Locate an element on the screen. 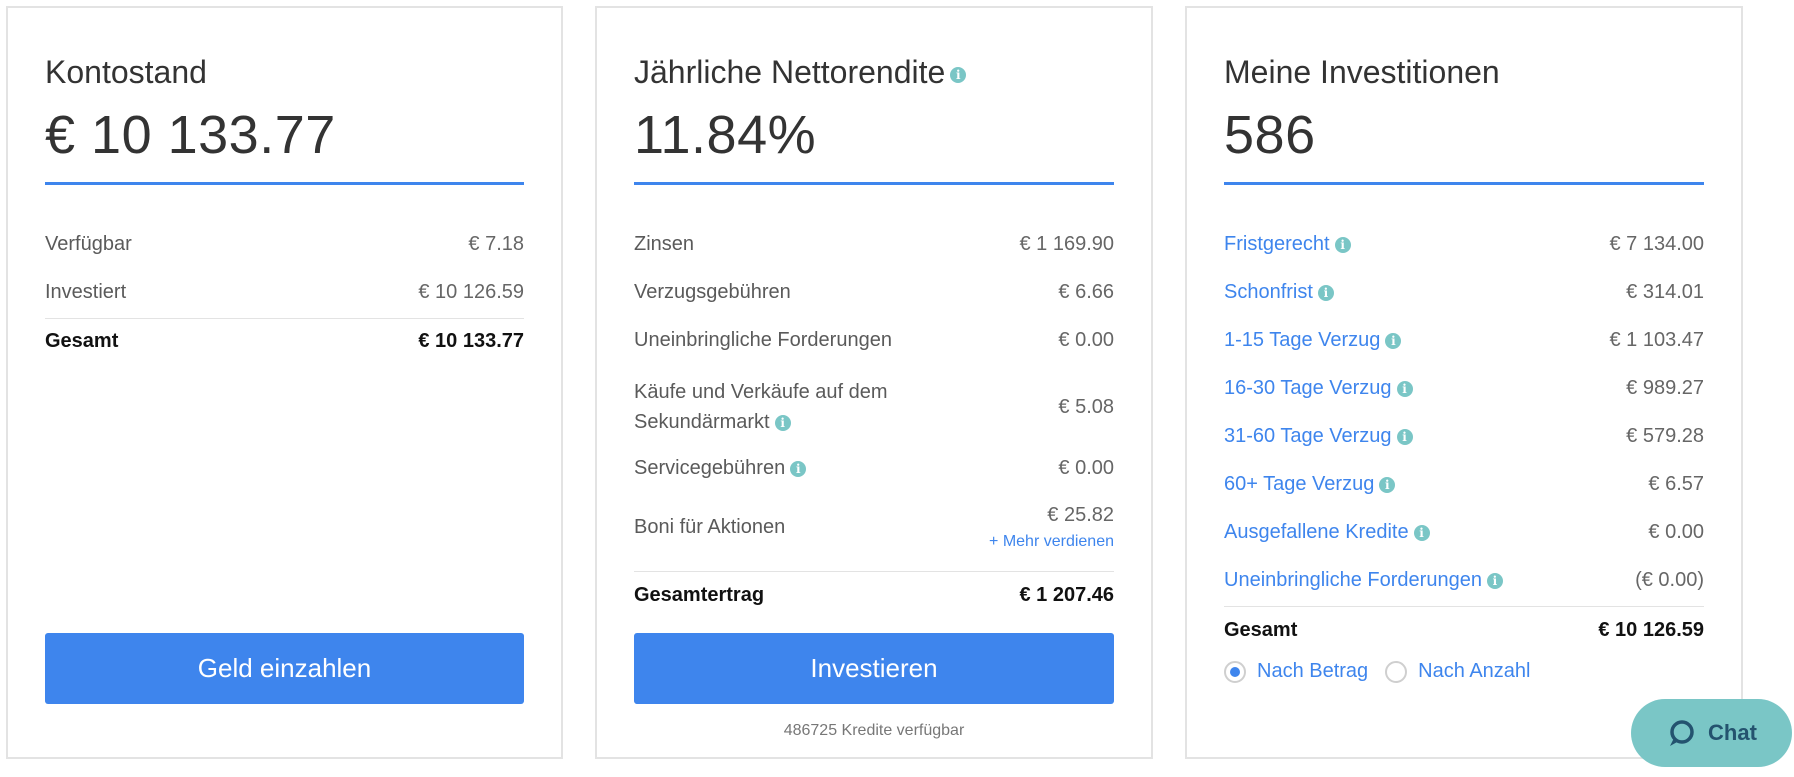 The height and width of the screenshot is (777, 1794). radio-label: Nach Betrag is located at coordinates (1313, 671).